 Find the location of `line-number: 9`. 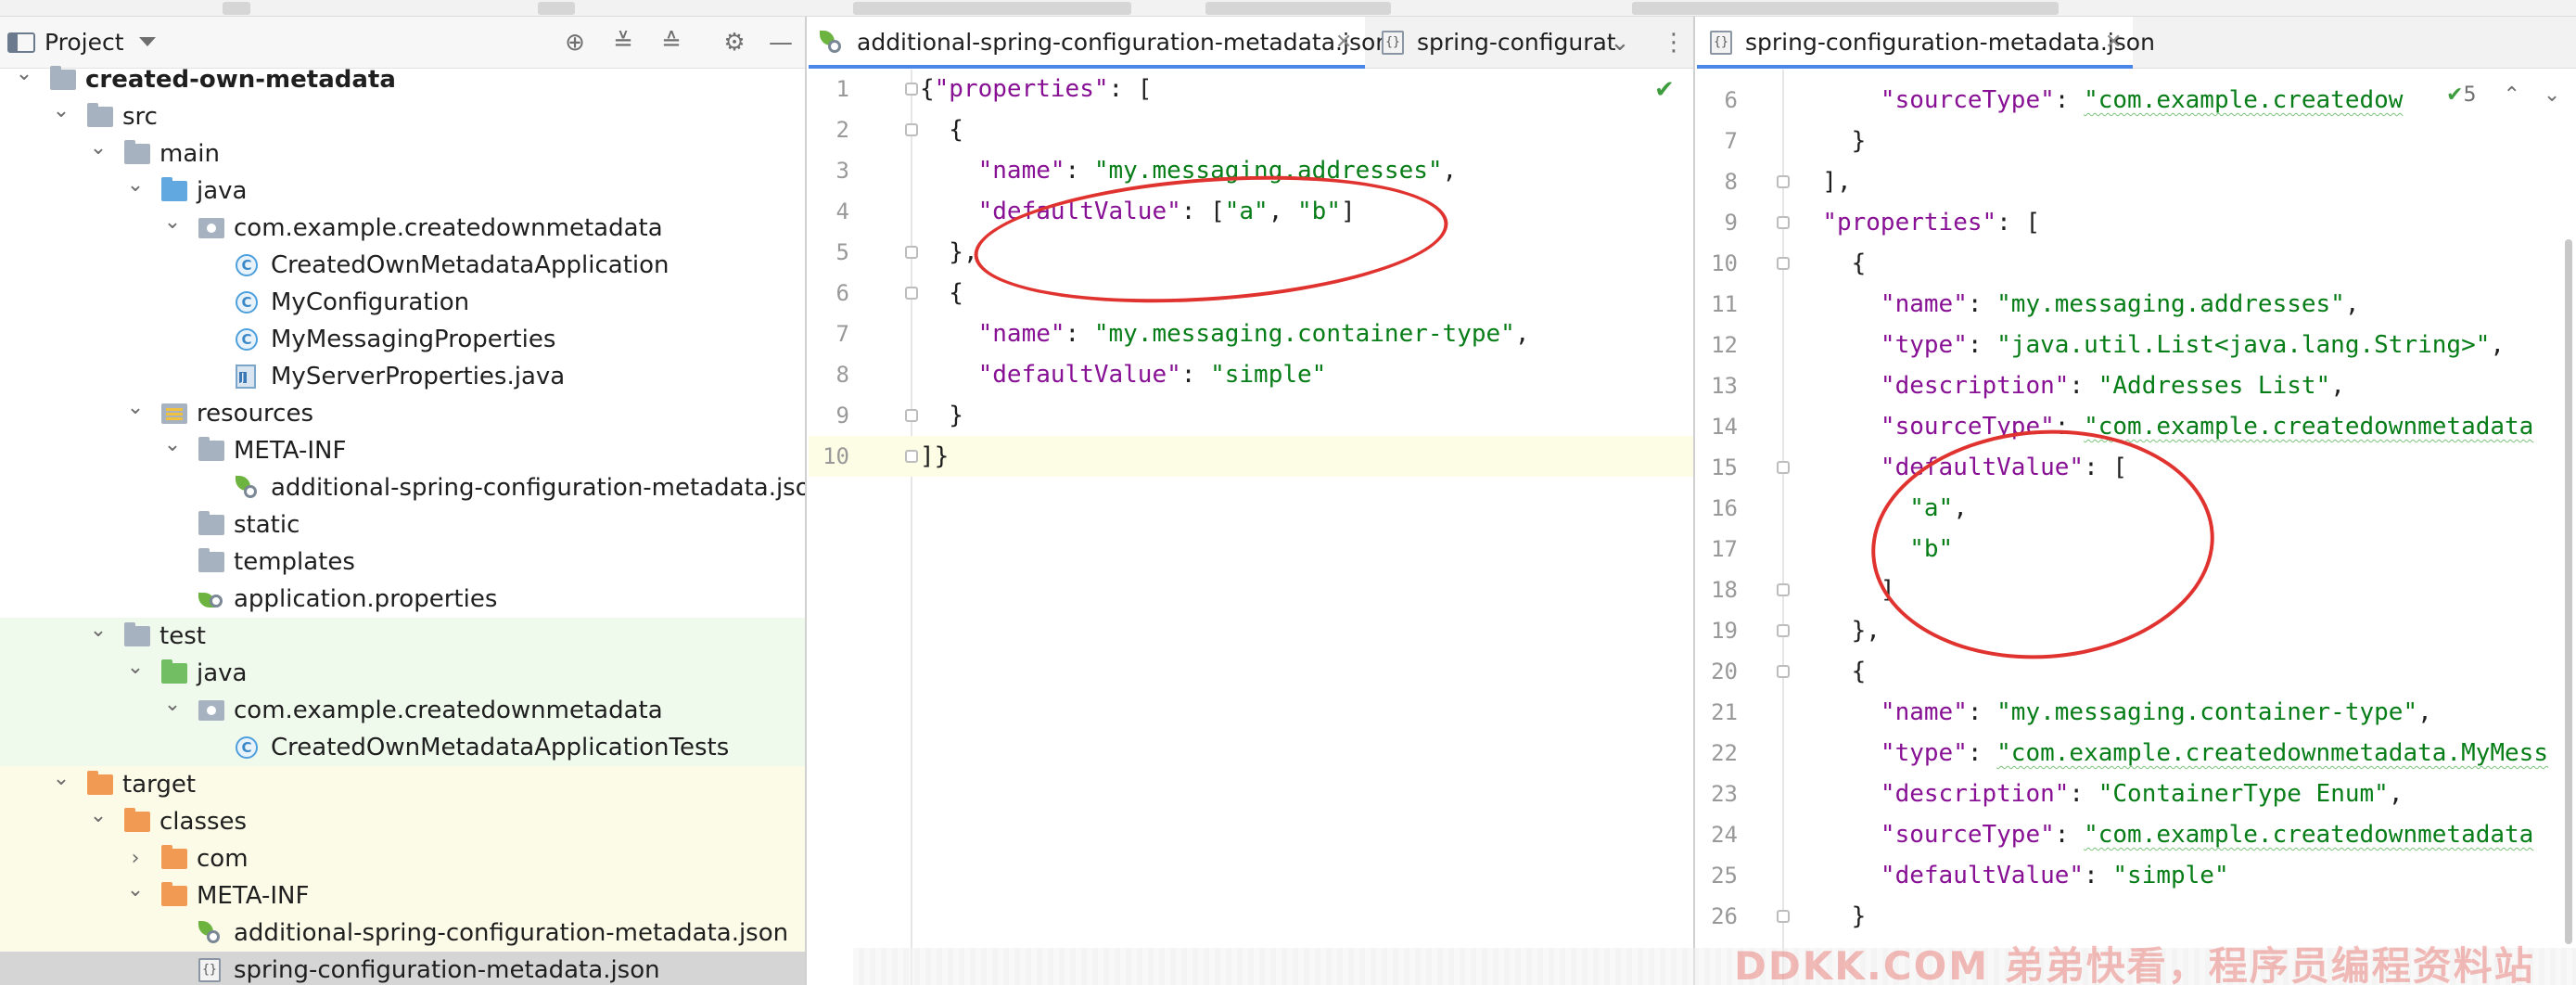

line-number: 9 is located at coordinates (842, 416).